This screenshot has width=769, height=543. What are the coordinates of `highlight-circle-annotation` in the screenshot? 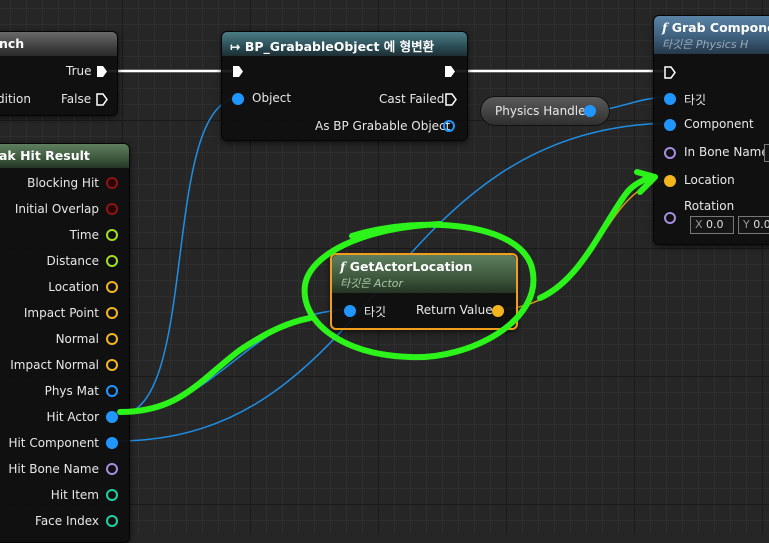 It's located at (419, 291).